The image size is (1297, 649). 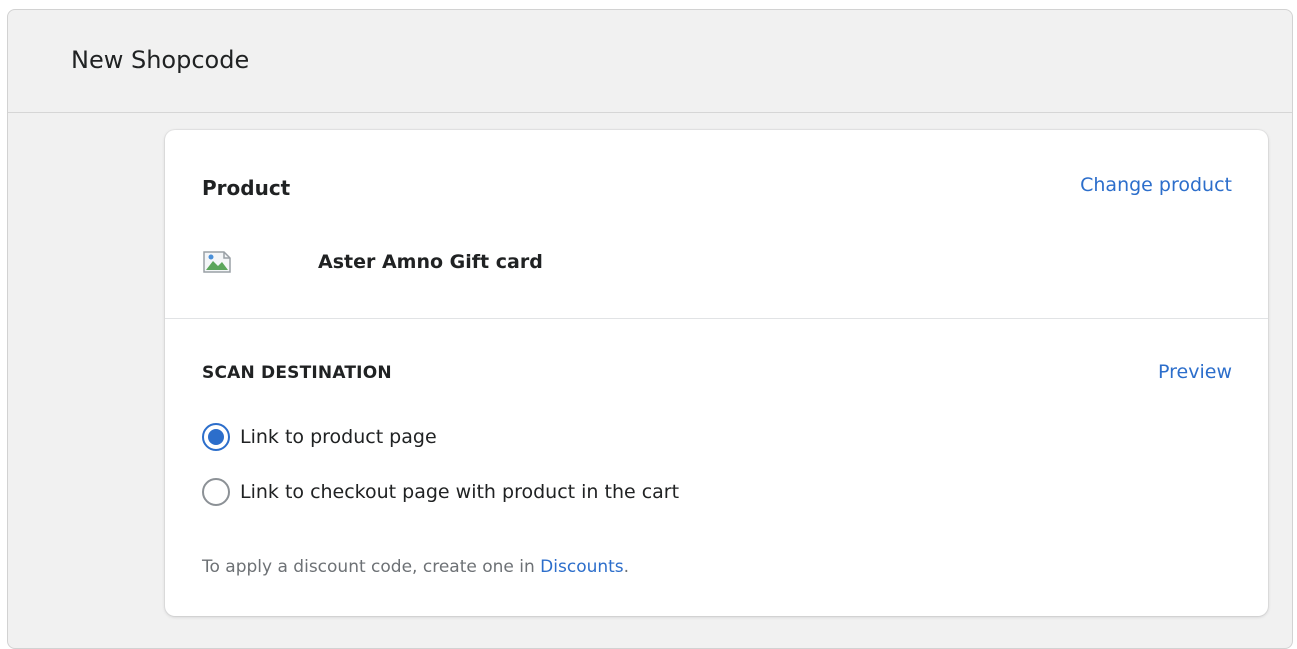 I want to click on radio-label: Link to product page, so click(x=338, y=437).